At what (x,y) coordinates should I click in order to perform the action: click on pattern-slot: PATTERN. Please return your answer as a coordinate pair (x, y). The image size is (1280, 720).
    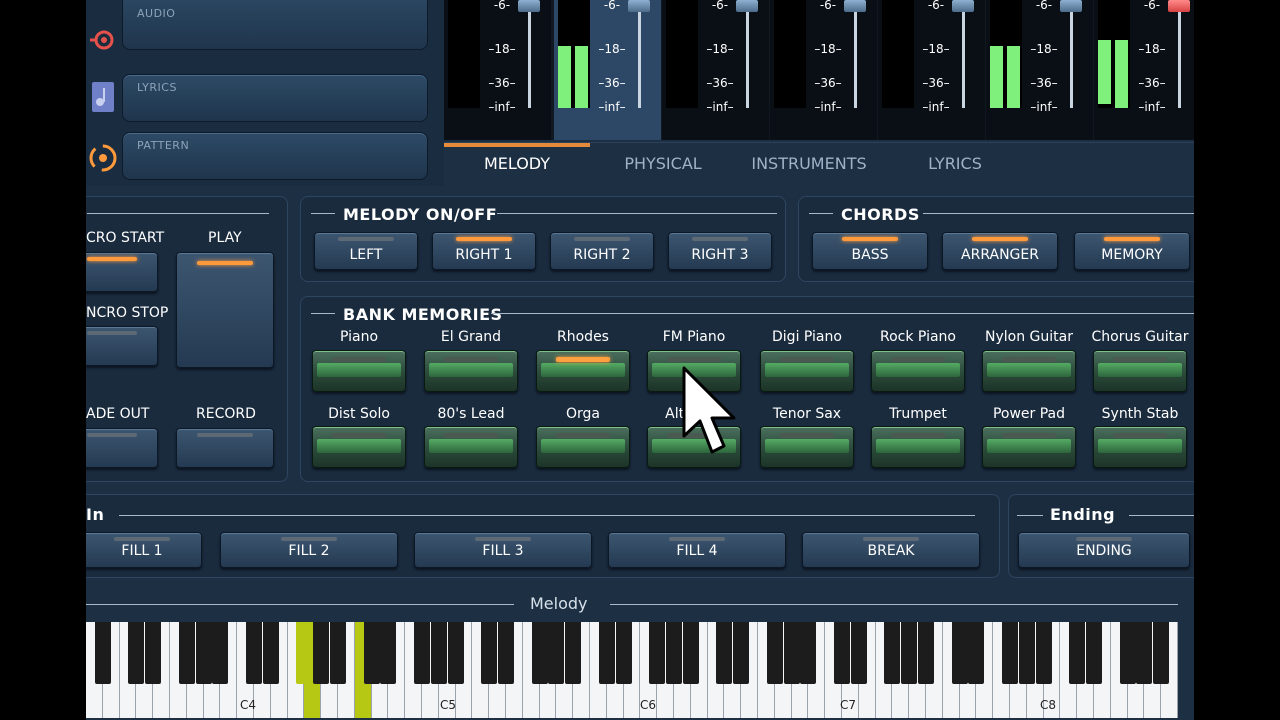
    Looking at the image, I should click on (275, 156).